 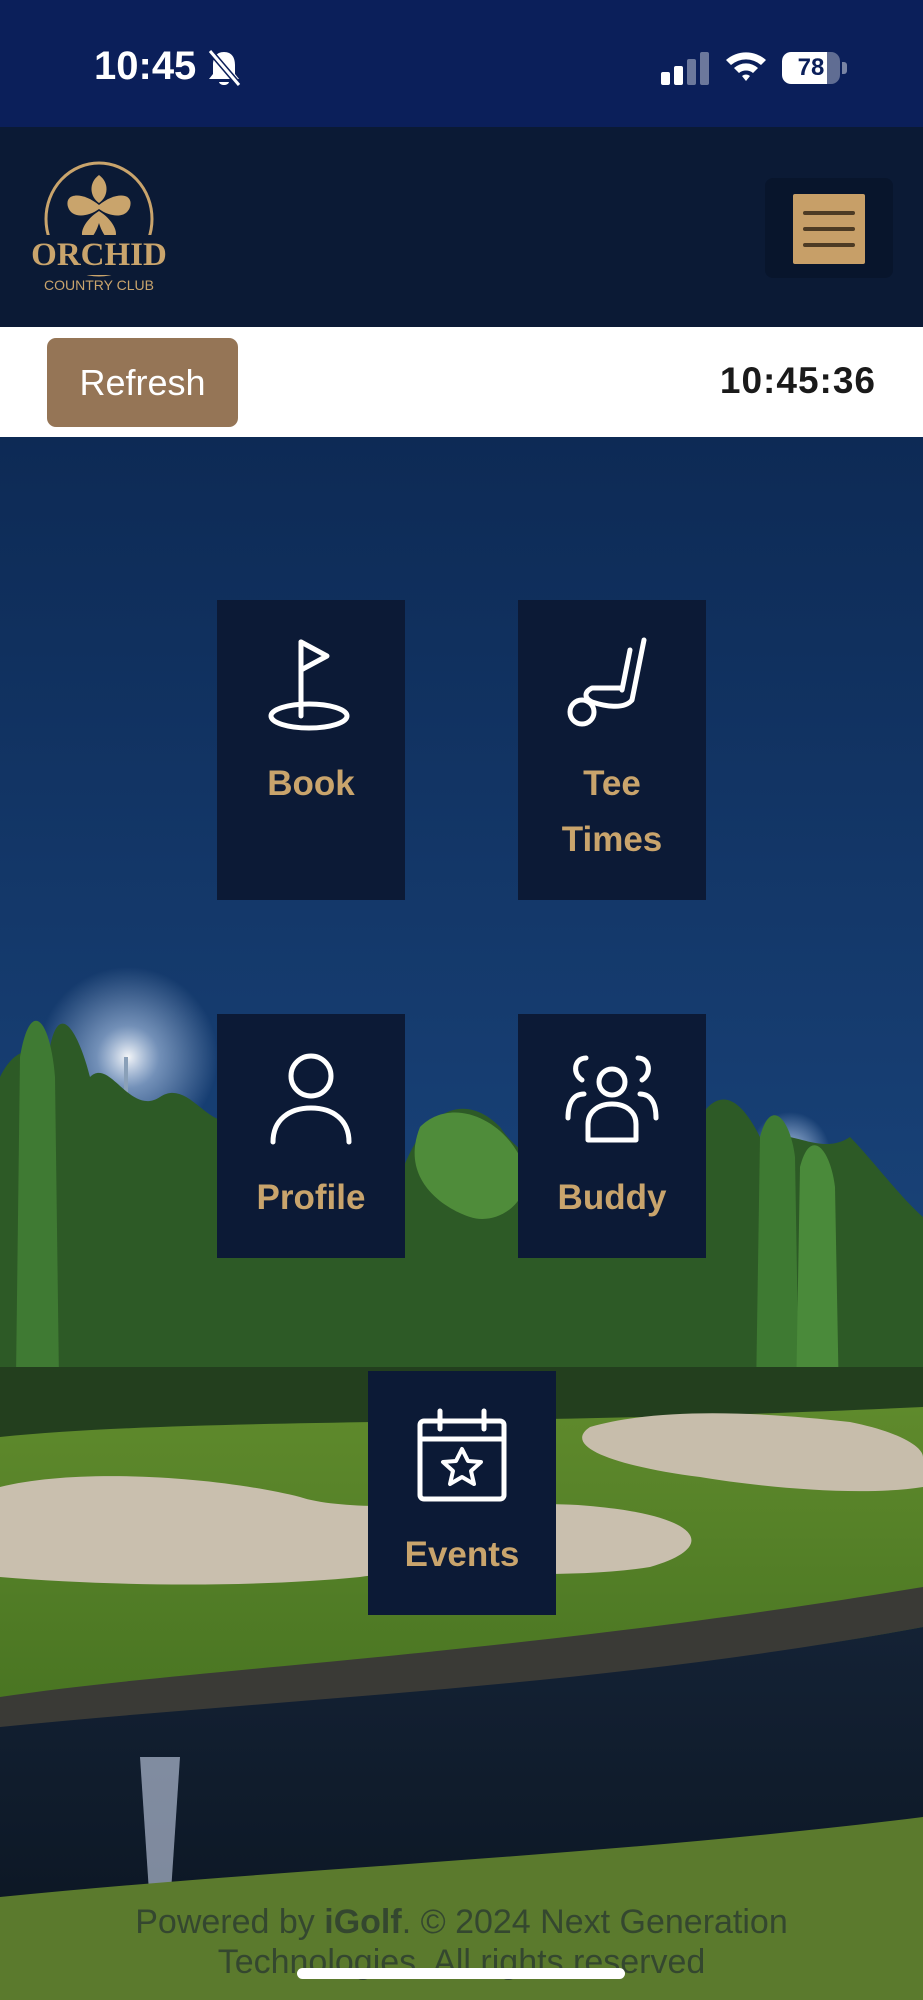 What do you see at coordinates (612, 750) in the screenshot?
I see `tile-tee-times: Tee Times` at bounding box center [612, 750].